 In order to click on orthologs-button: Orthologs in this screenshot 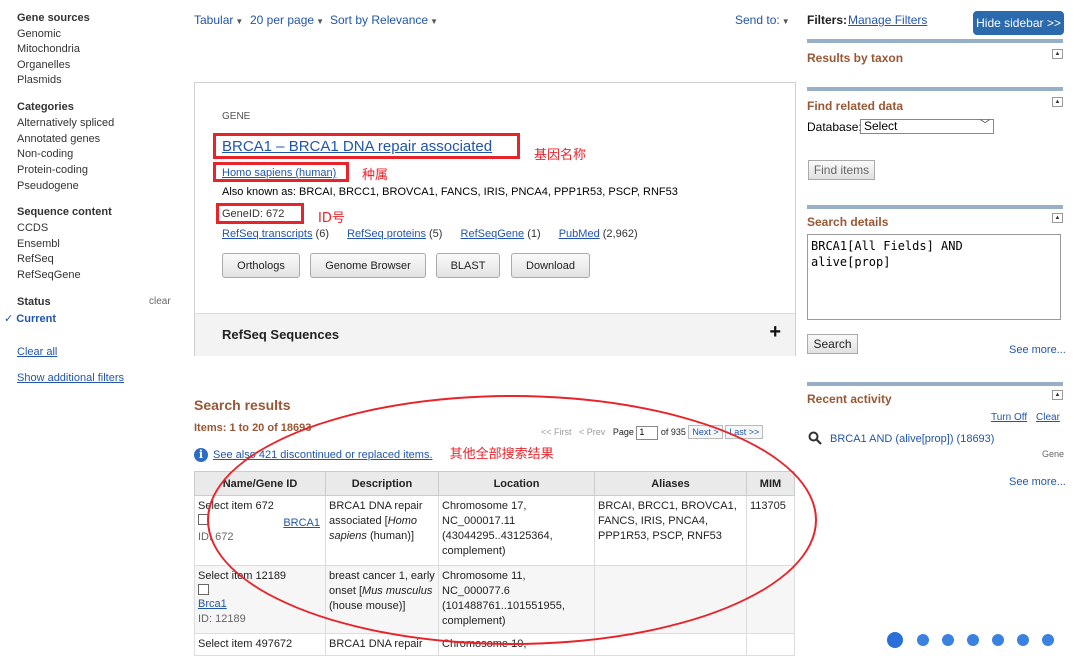, I will do `click(261, 265)`.